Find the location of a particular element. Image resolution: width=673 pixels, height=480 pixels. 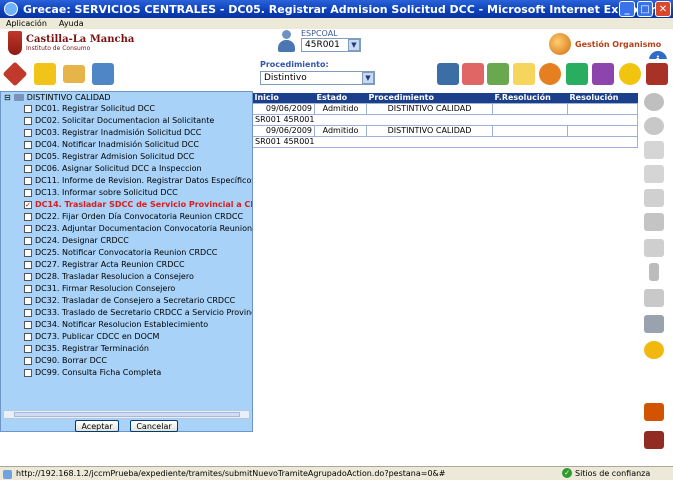

tree-item: DC99. Consulta Ficha Completa is located at coordinates (138, 372).